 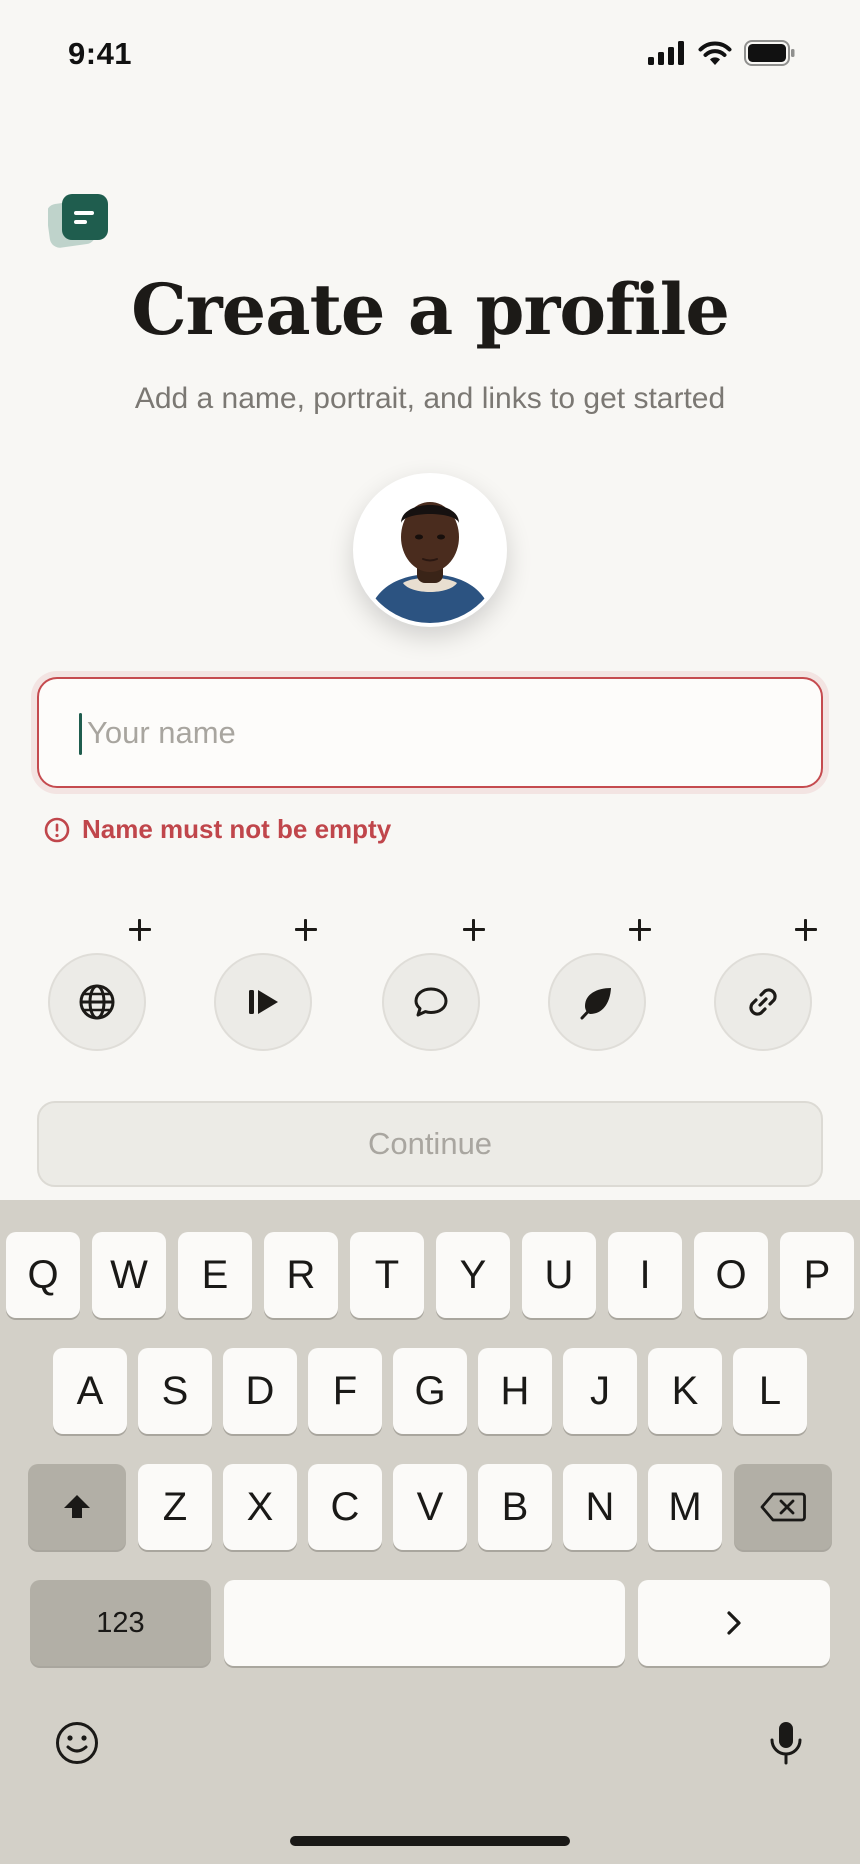 I want to click on wifi-icon, so click(x=715, y=53).